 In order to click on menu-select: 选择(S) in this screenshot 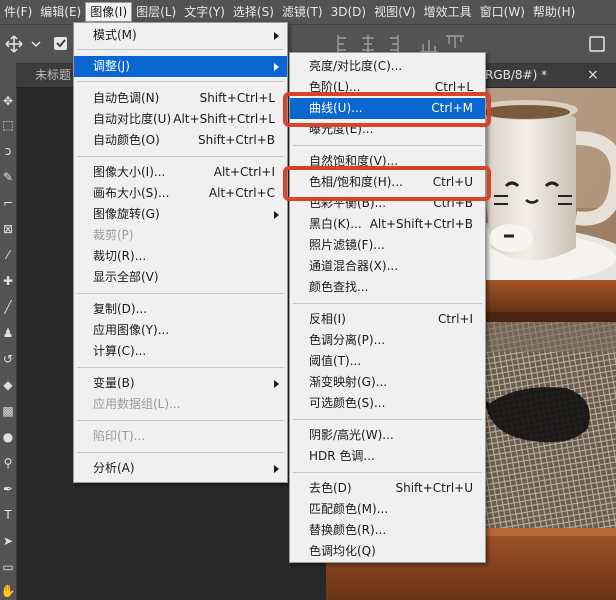, I will do `click(253, 12)`.